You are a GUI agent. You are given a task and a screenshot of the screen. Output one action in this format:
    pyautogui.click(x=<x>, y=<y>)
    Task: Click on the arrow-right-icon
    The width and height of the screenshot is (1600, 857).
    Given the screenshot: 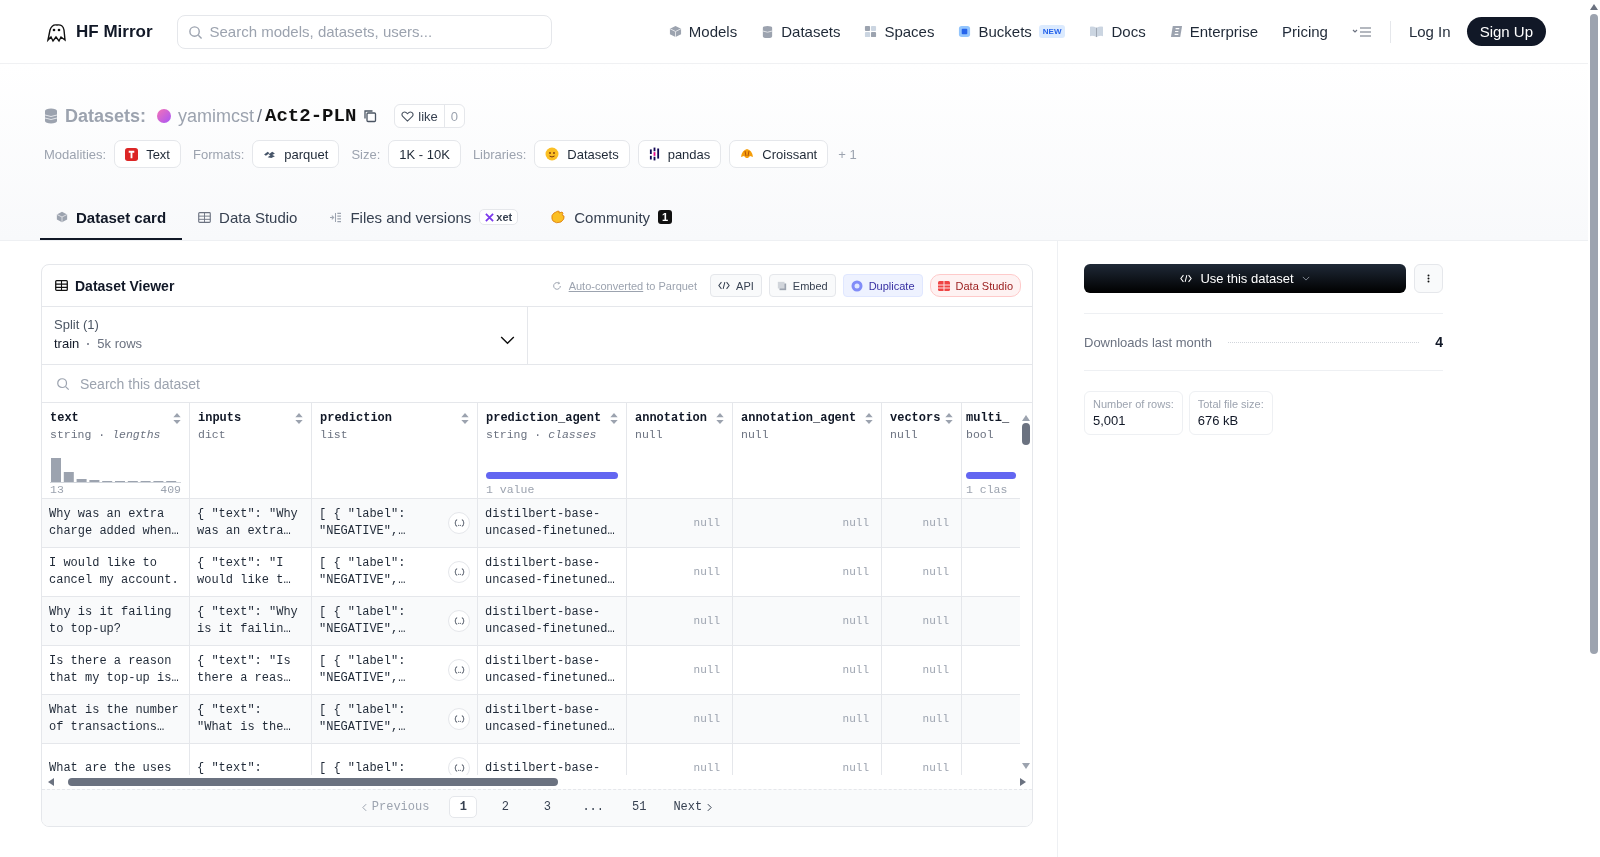 What is the action you would take?
    pyautogui.click(x=1023, y=782)
    